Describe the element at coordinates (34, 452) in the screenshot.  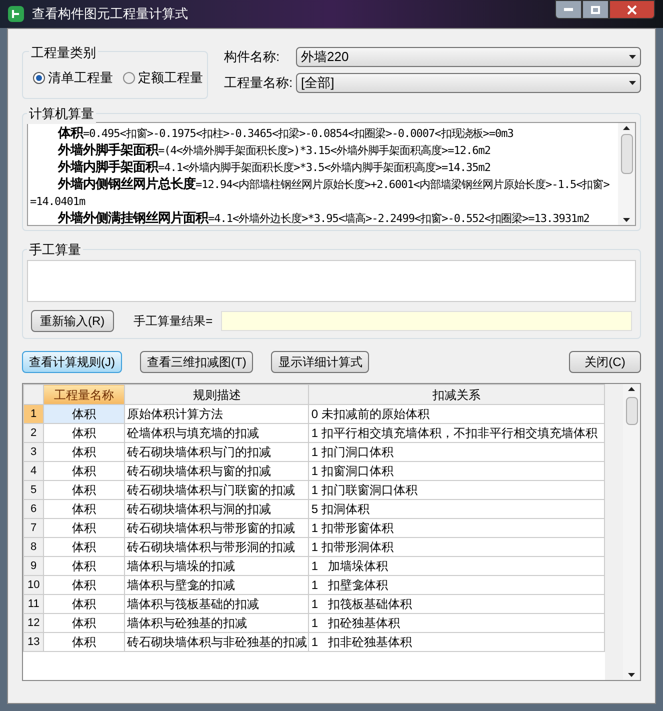
I see `row-header: 3` at that location.